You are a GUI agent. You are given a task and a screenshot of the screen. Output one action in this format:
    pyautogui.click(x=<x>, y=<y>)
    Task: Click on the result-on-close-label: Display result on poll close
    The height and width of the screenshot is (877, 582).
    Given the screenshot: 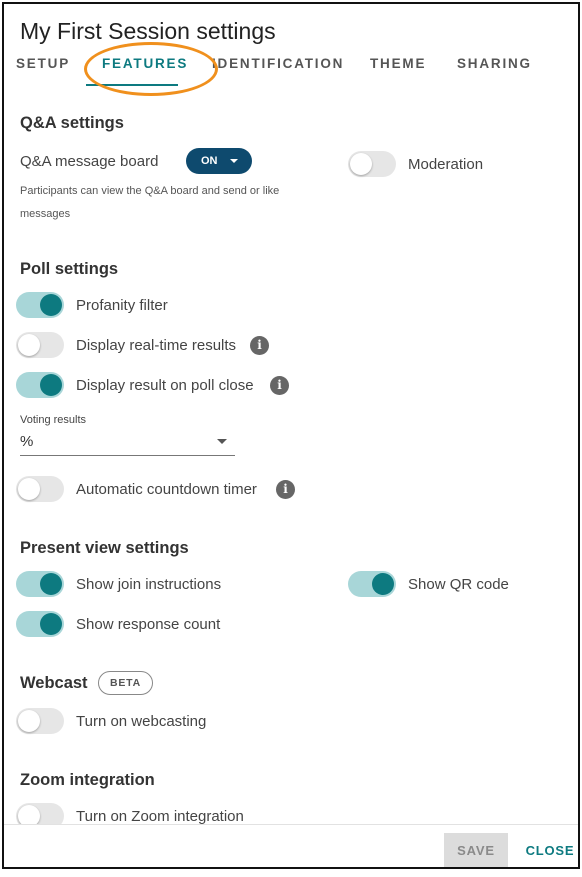 What is the action you would take?
    pyautogui.click(x=165, y=385)
    